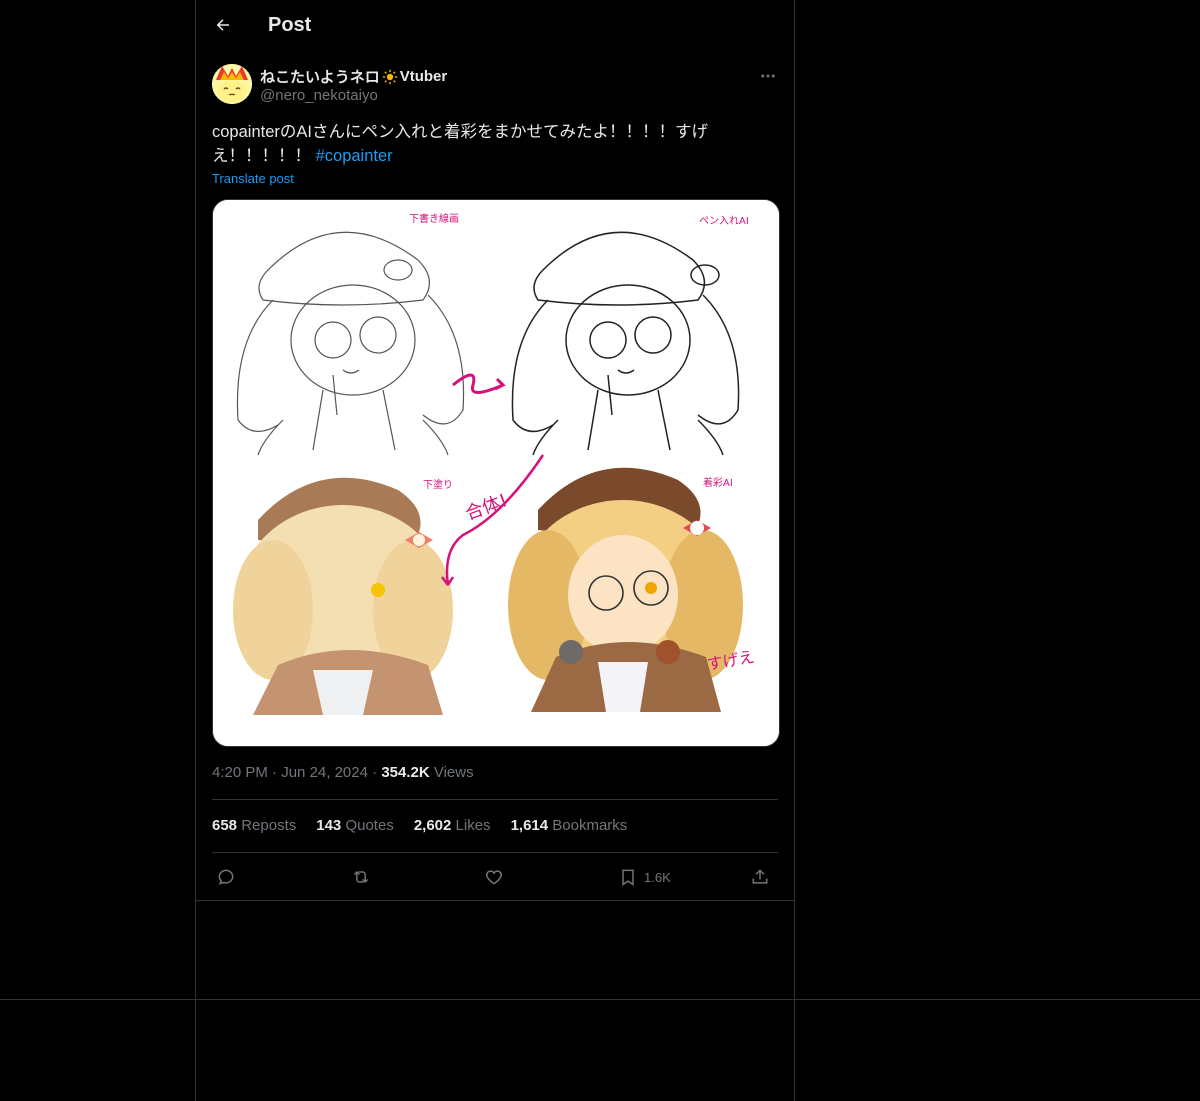 This screenshot has width=1200, height=1101. Describe the element at coordinates (569, 825) in the screenshot. I see `stat-bookmarks: 1,614 Bookmarks` at that location.